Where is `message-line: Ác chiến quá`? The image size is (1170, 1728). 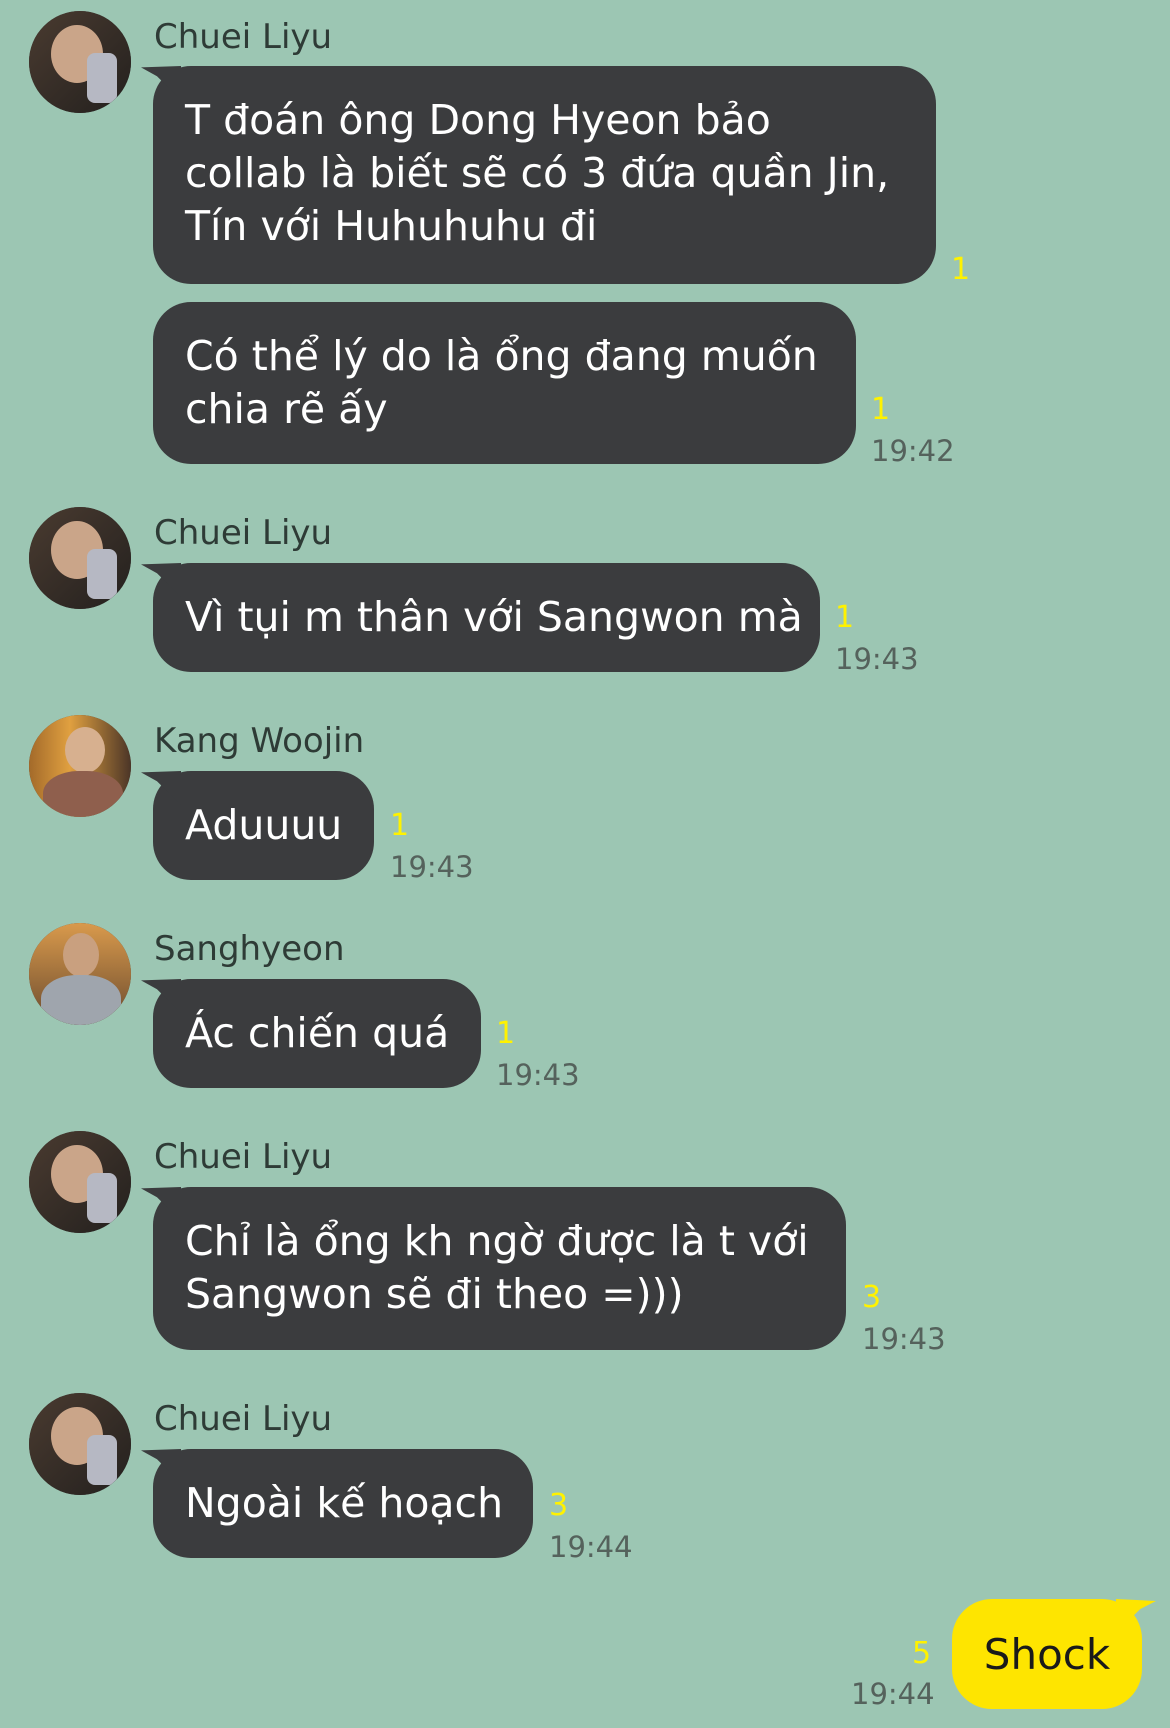
message-line: Ác chiến quá is located at coordinates (317, 1033).